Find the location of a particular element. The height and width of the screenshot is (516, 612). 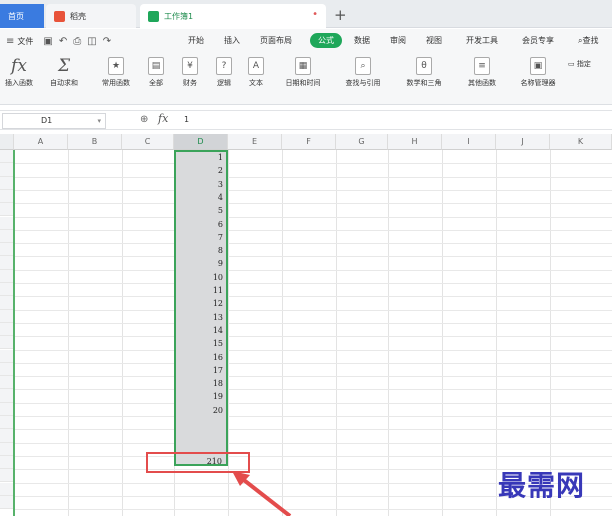

formula-input: 1 is located at coordinates (395, 121).